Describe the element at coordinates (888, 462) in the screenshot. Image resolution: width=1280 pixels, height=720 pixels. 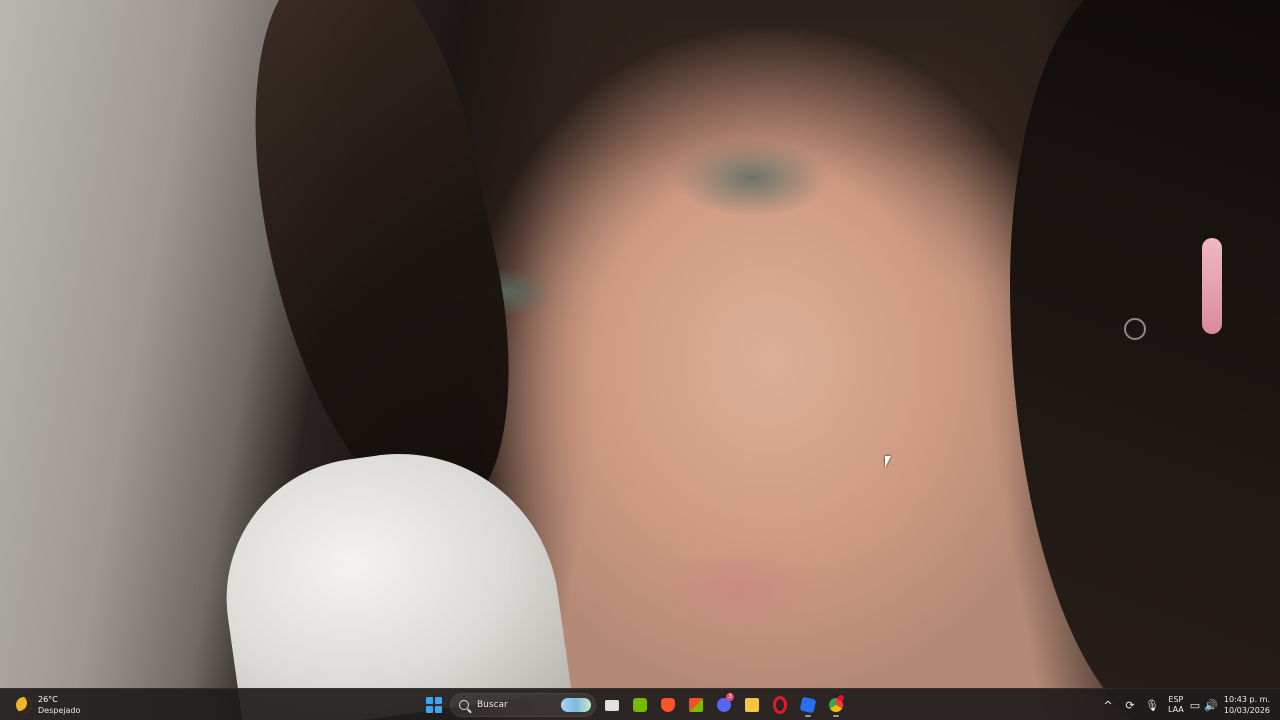
I see `mouse-cursor-icon` at that location.